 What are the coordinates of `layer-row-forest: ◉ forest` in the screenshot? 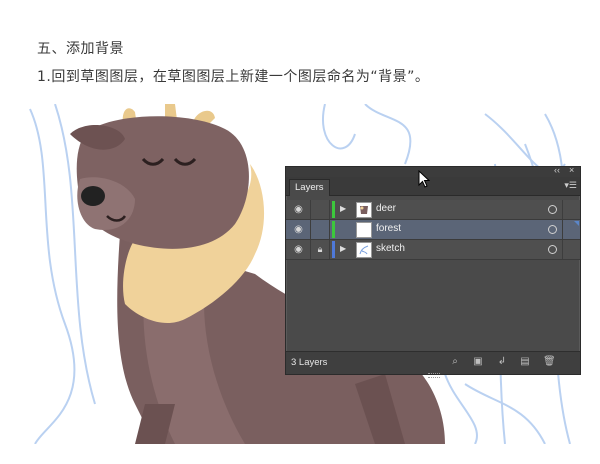 It's located at (433, 230).